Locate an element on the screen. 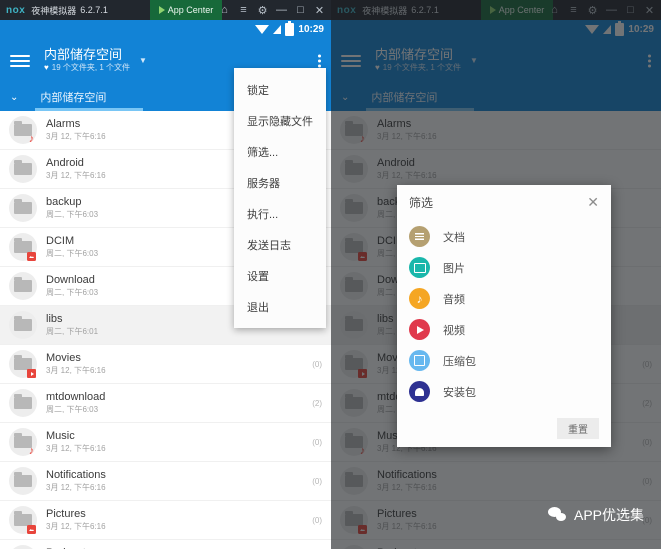 This screenshot has width=661, height=549. page-subtitle: ♥ 19 个文件夹, 1 个文件 is located at coordinates (87, 68).